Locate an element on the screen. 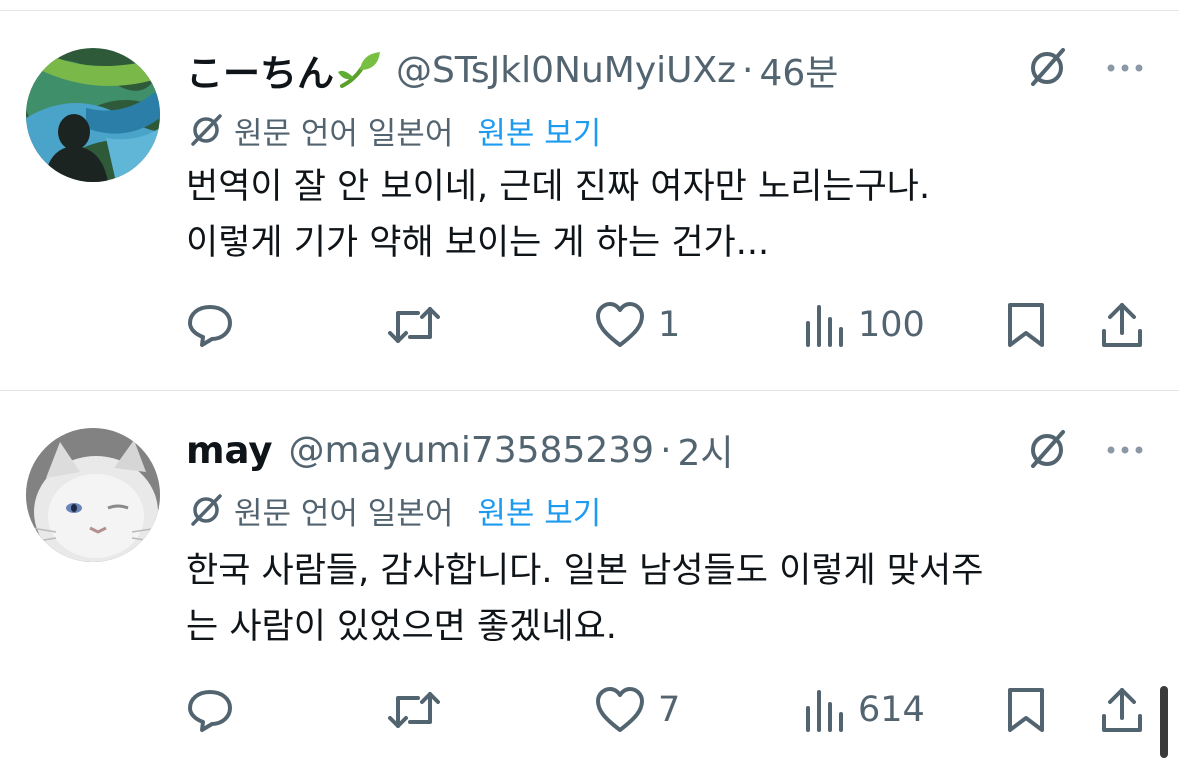 The image size is (1179, 762). tweet-text-line: 는 사람이 있었으면 좋겠네요. is located at coordinates (401, 627).